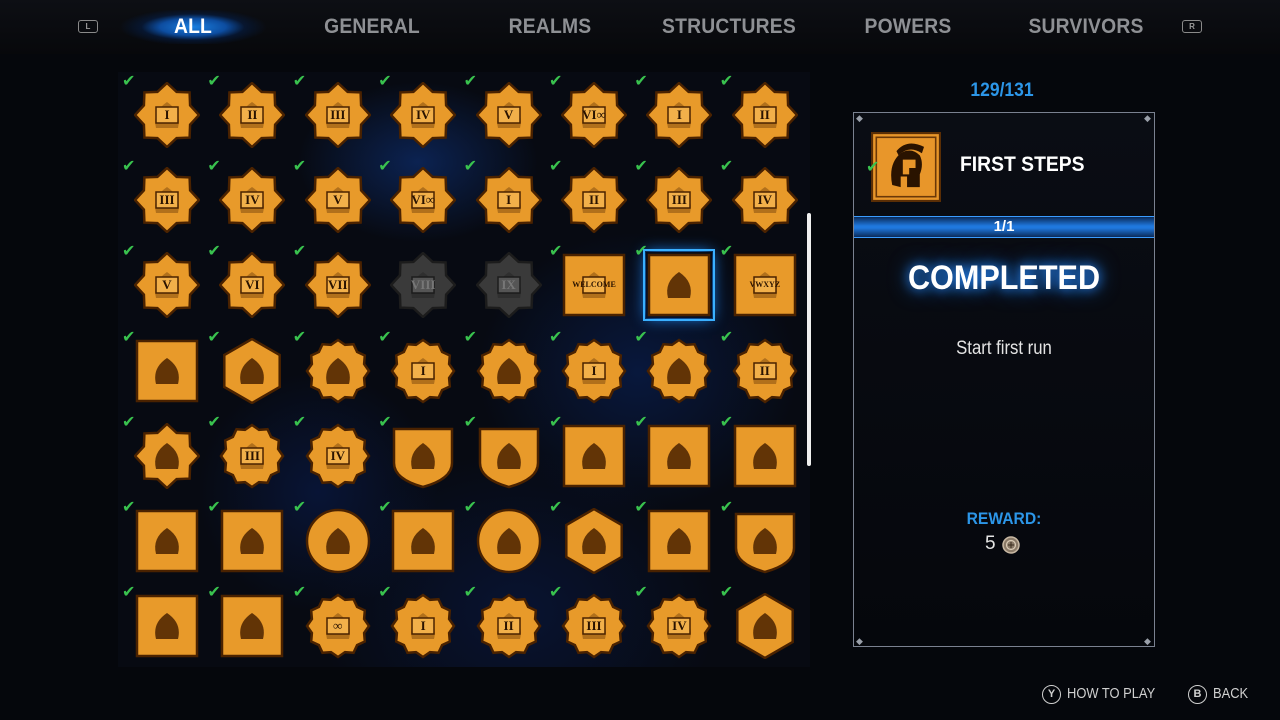  I want to click on achievement-cell: ✔ VWXYZ, so click(762, 284).